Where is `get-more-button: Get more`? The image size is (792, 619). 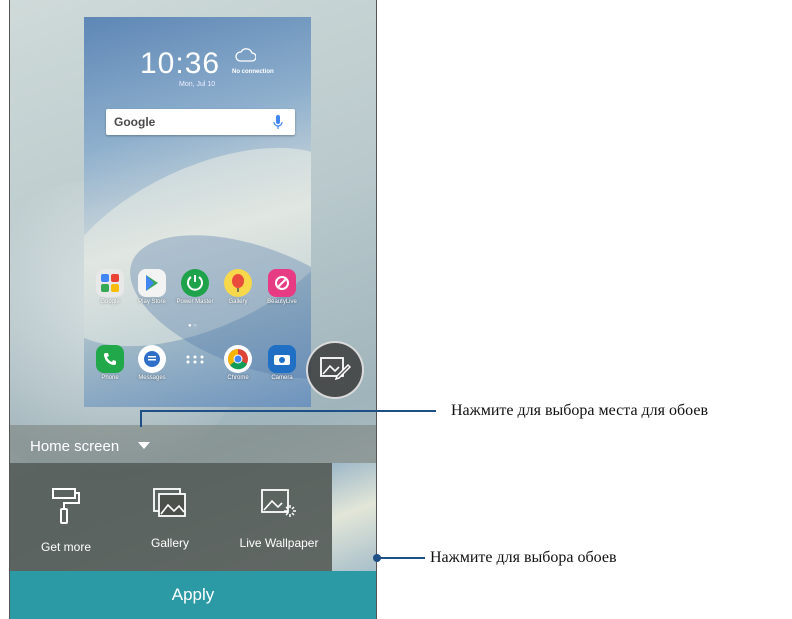
get-more-button: Get more is located at coordinates (66, 520).